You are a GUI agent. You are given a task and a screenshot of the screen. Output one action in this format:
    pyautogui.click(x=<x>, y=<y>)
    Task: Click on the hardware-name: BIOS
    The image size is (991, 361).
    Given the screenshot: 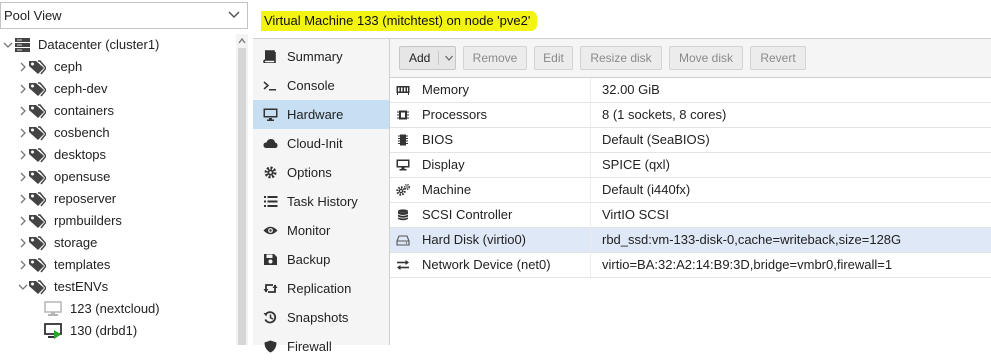 What is the action you would take?
    pyautogui.click(x=438, y=139)
    